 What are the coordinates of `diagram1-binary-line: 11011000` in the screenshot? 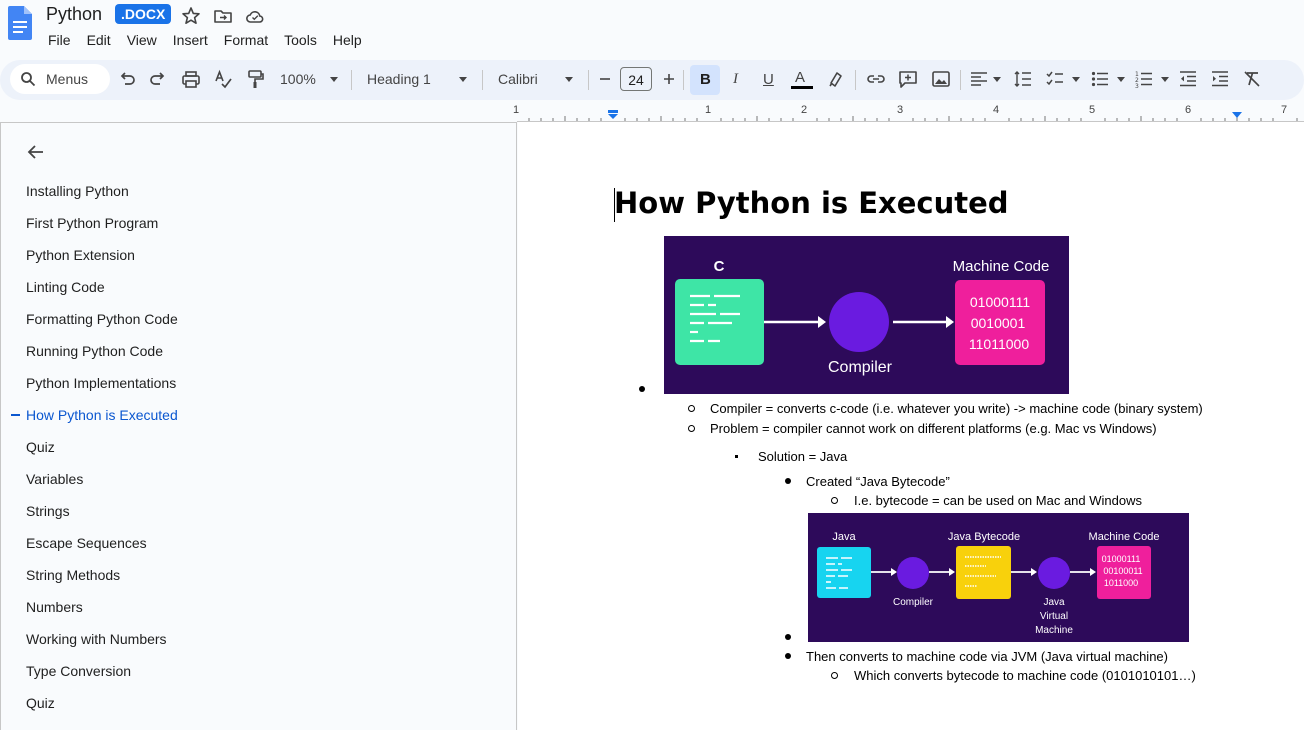 It's located at (999, 344).